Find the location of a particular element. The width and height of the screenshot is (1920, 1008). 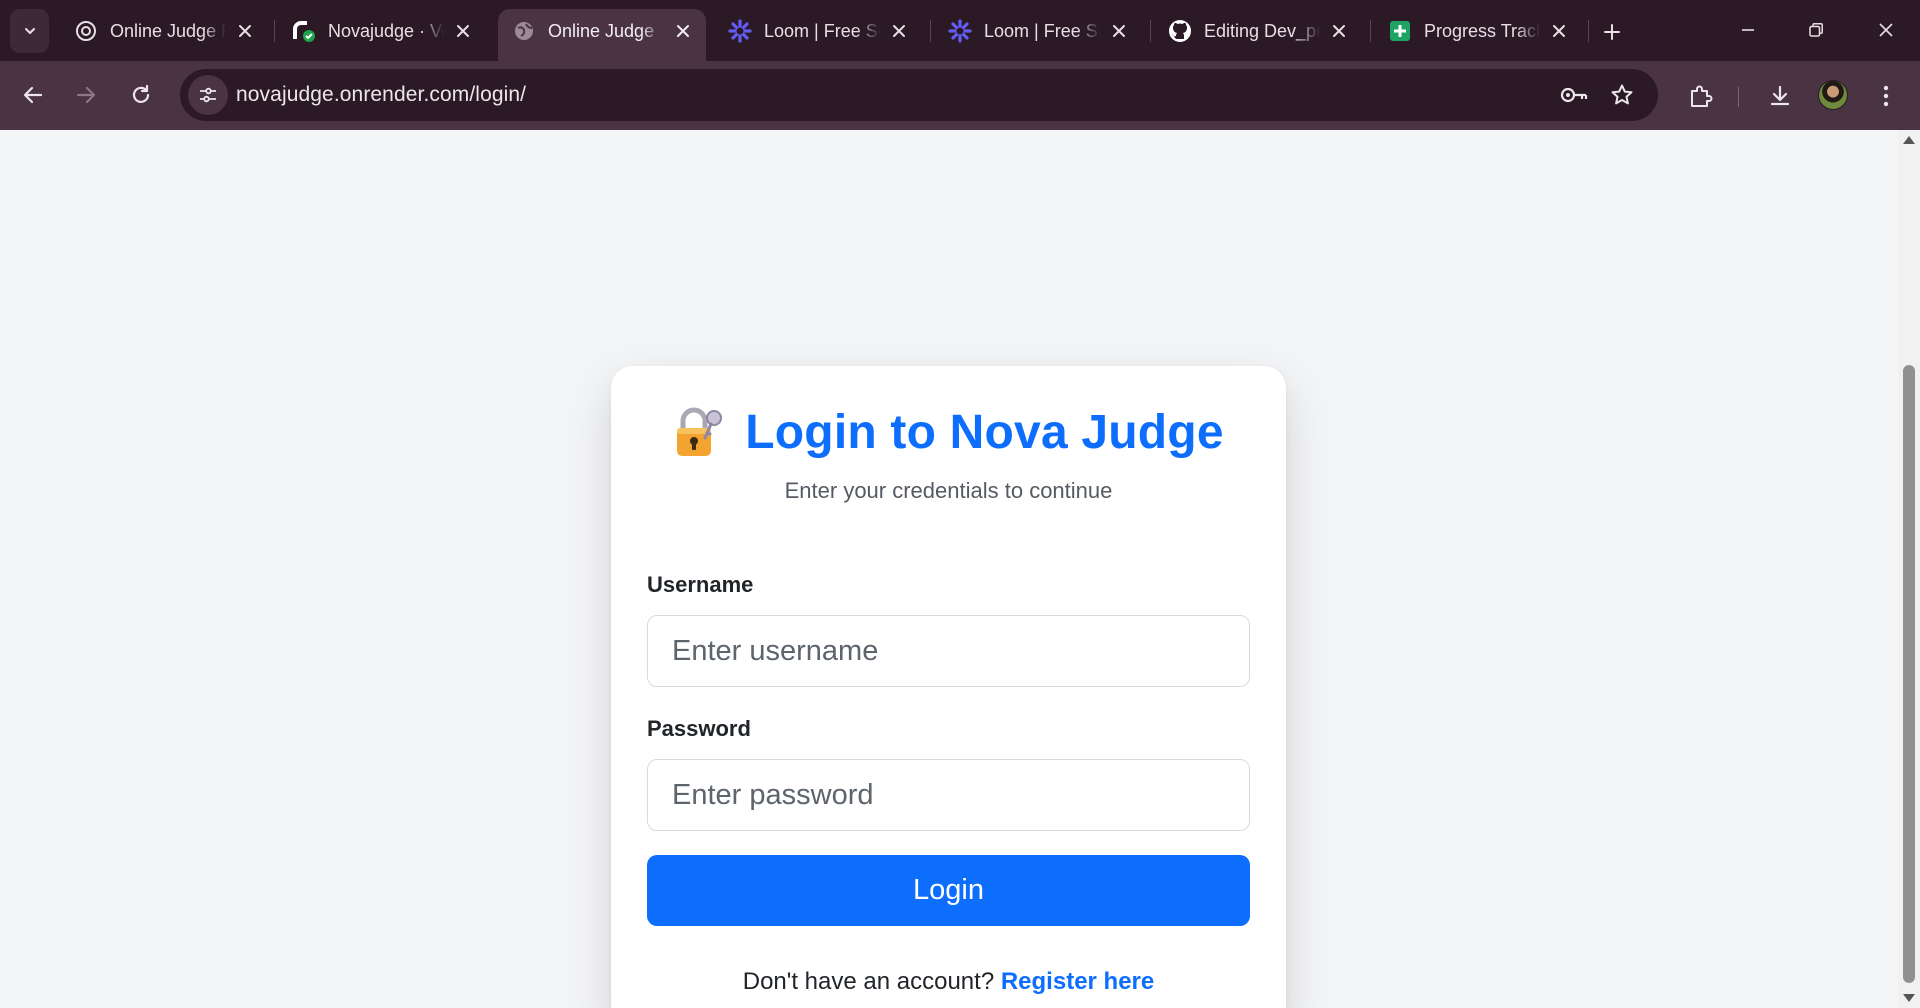

tab-online-judge-1: Online Judge Platform is located at coordinates (164, 31).